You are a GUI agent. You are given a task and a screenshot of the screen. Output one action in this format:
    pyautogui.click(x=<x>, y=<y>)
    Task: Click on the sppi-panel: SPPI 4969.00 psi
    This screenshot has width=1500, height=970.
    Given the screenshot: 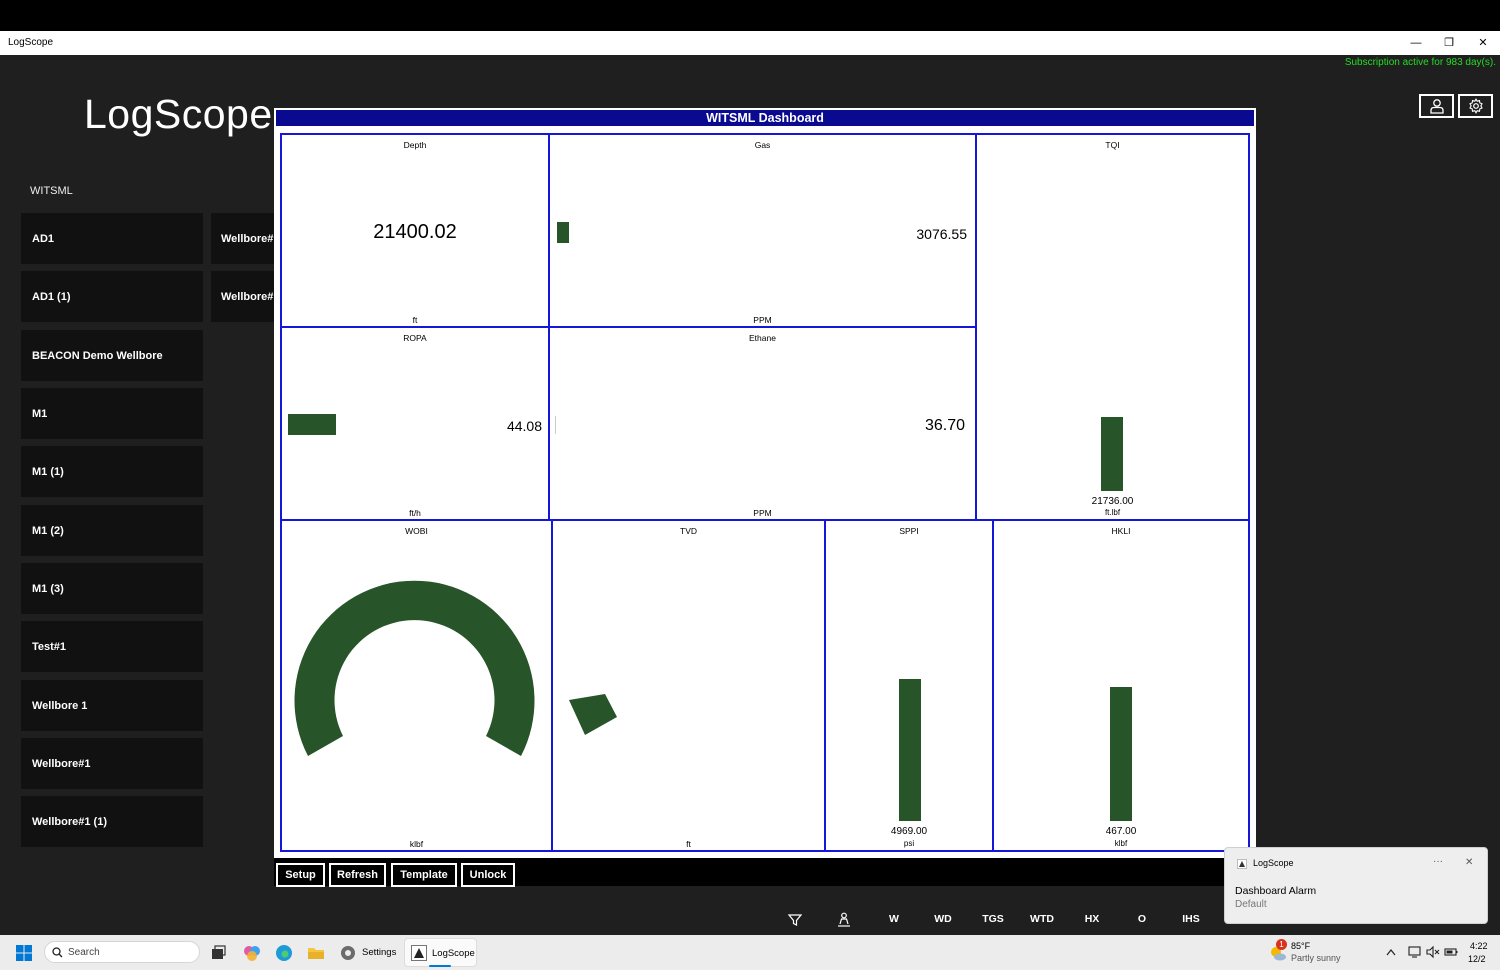 What is the action you would take?
    pyautogui.click(x=909, y=685)
    